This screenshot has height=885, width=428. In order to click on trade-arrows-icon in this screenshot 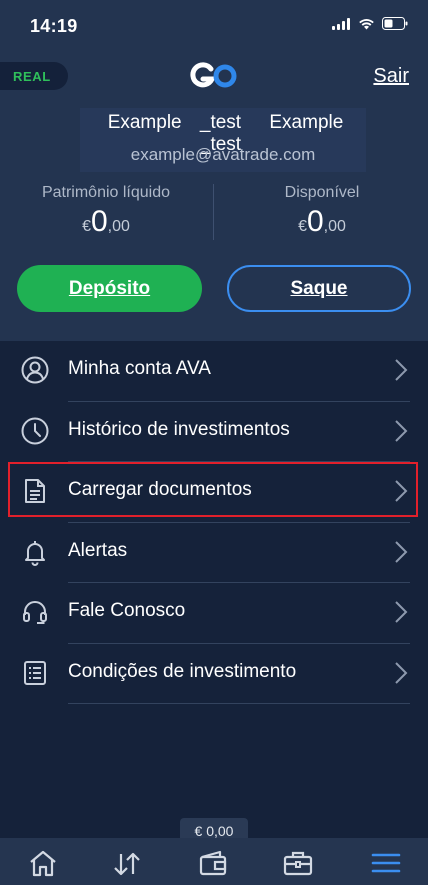, I will do `click(127, 863)`.